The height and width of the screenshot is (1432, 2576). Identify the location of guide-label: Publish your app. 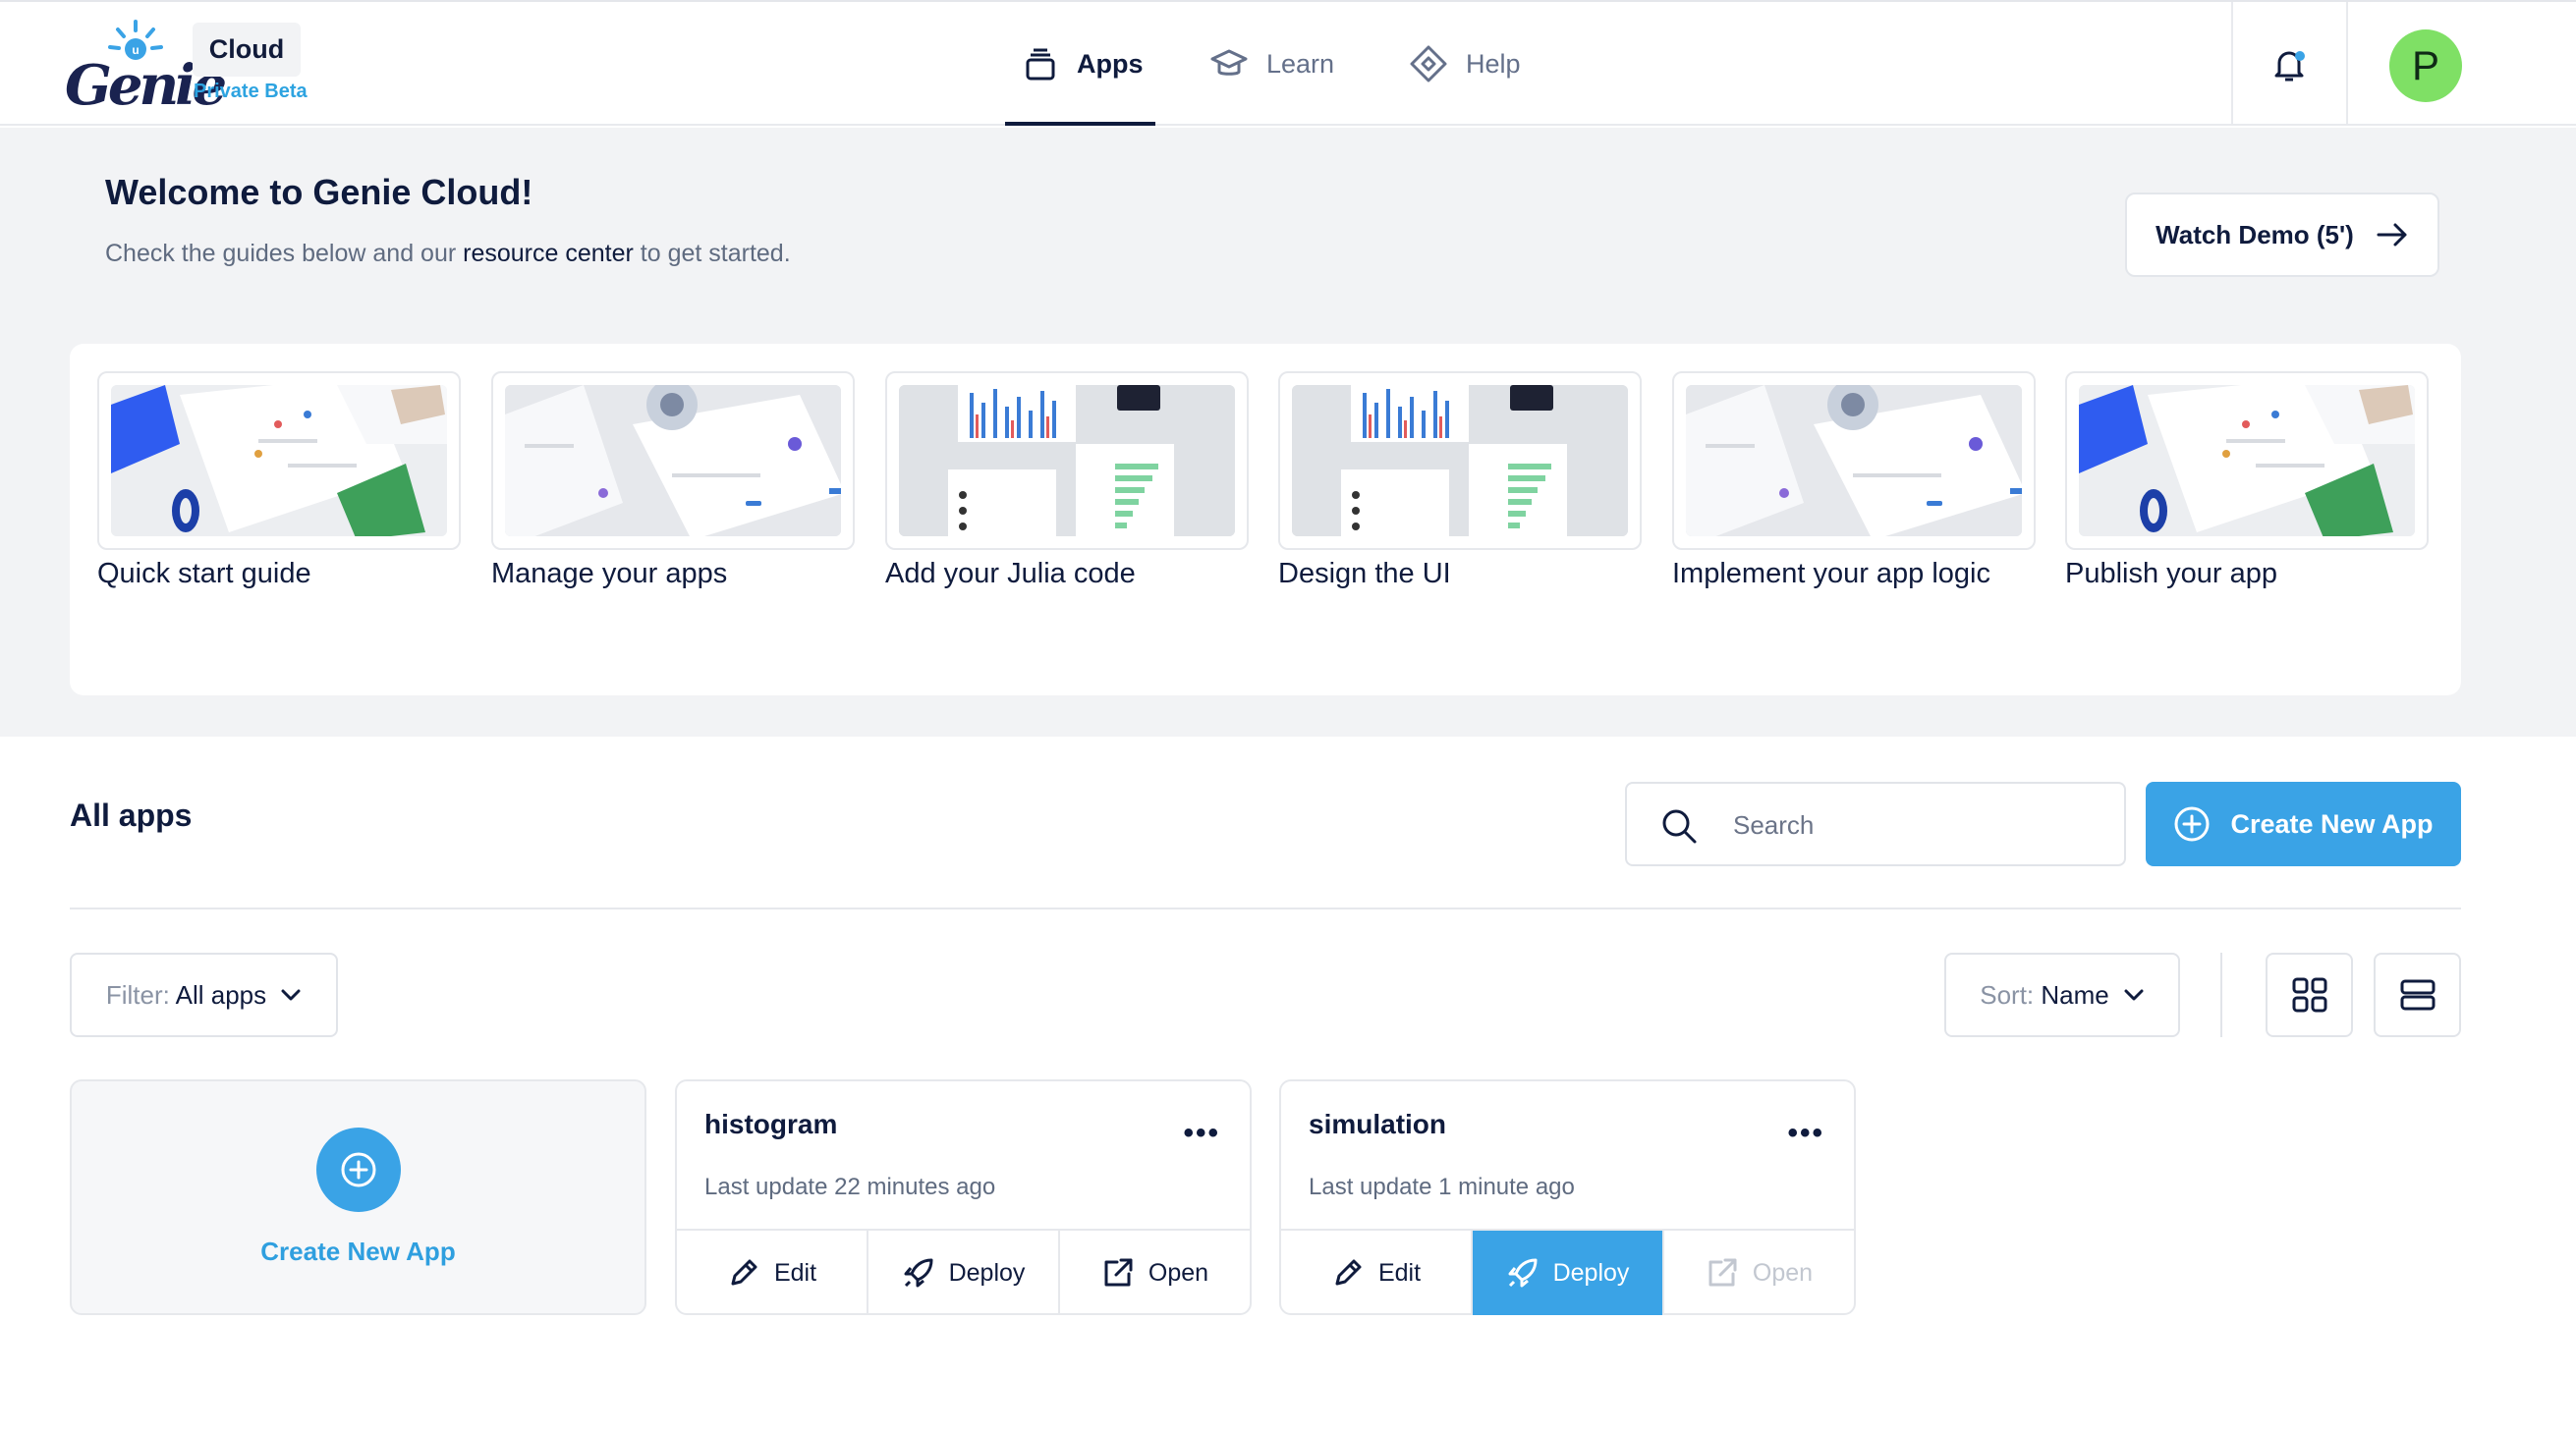
(2171, 573).